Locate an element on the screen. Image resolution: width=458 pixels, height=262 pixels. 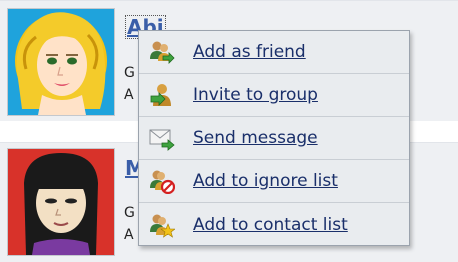
menu-item-label: Add to contact list is located at coordinates (270, 224).